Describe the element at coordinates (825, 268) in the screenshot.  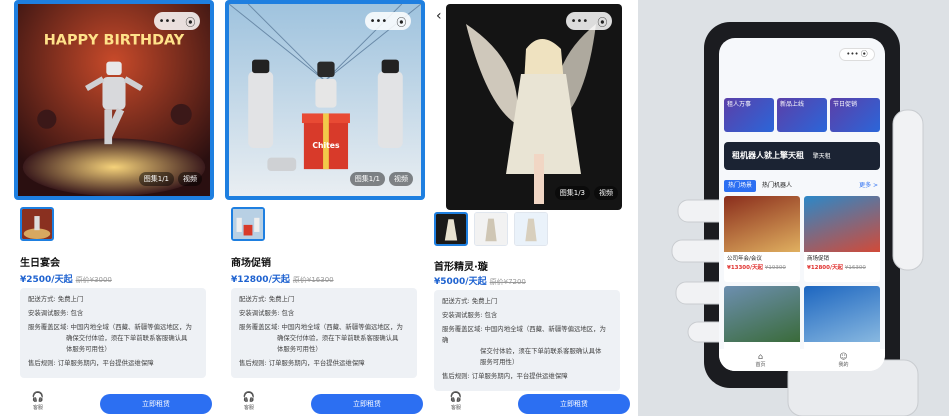
I see `scene-price-value: ¥12800/天起` at that location.